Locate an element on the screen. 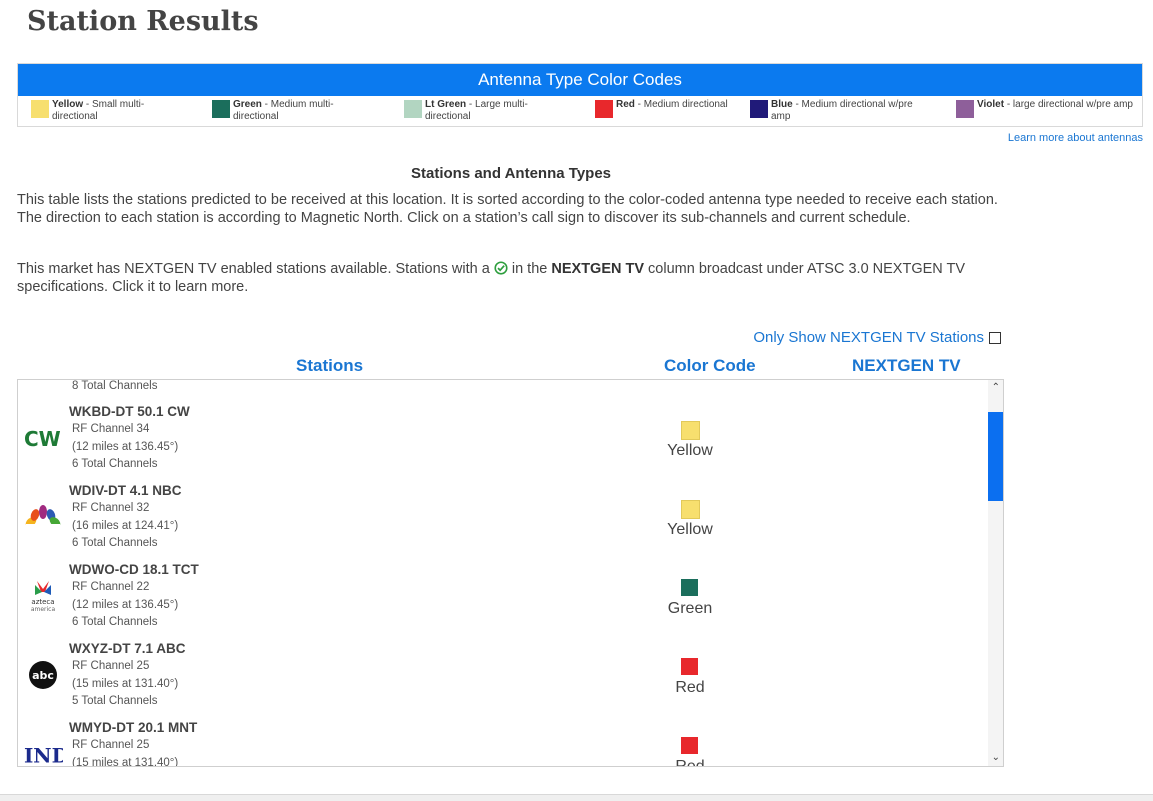  ind-logo-text: IND is located at coordinates (43, 755).